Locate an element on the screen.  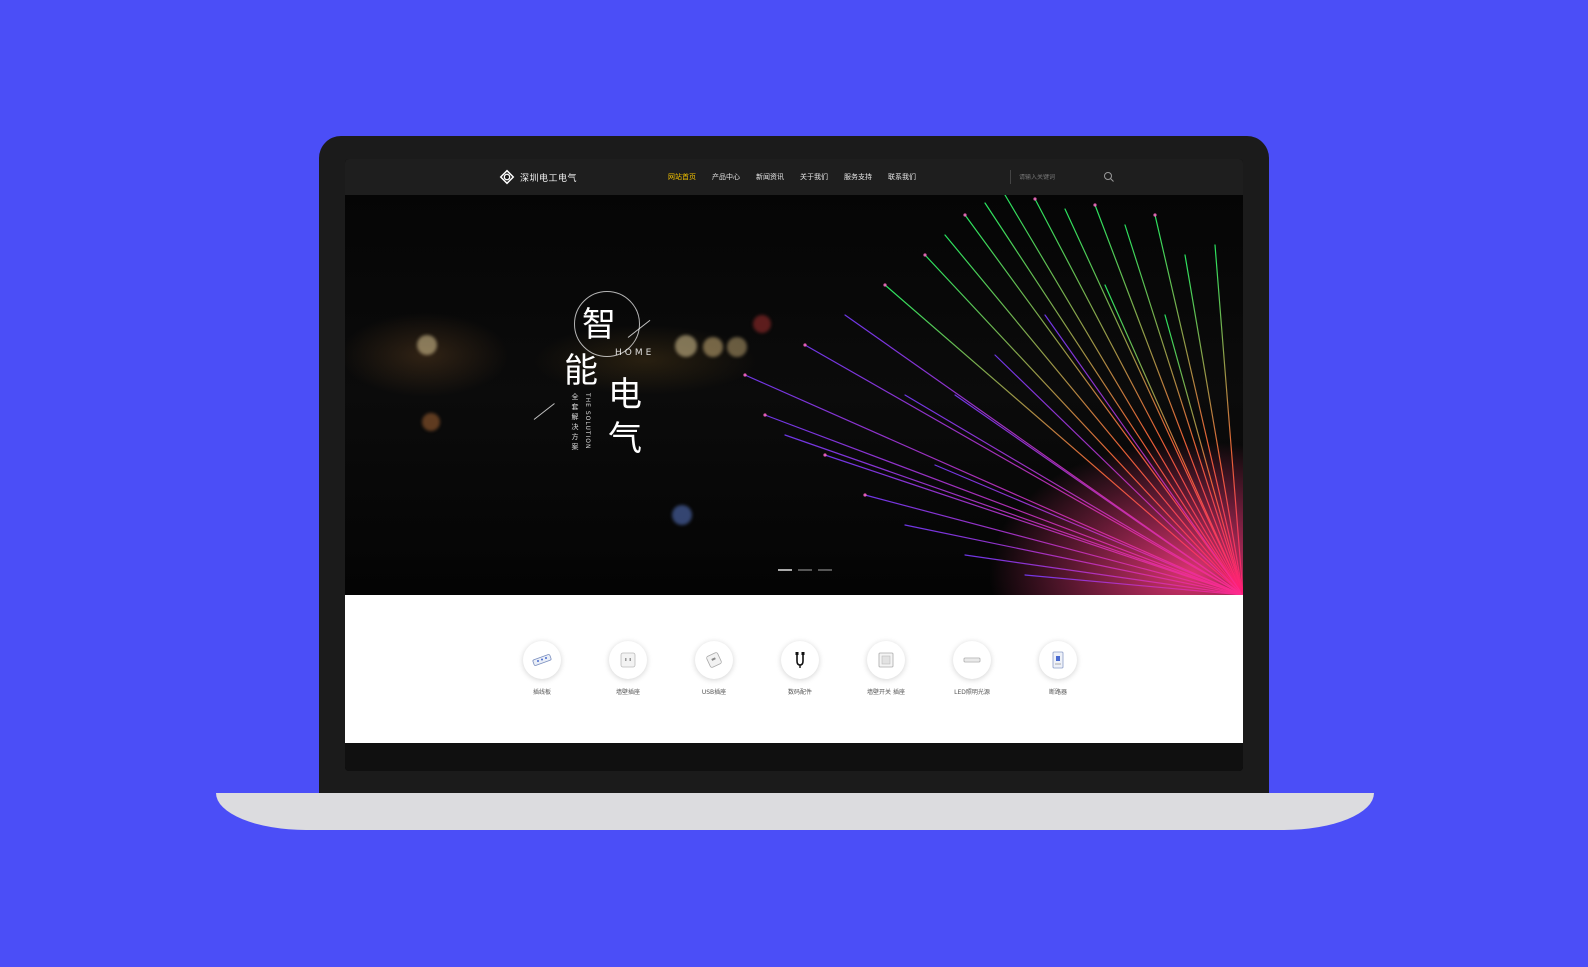
carousel-dots is located at coordinates (805, 570).